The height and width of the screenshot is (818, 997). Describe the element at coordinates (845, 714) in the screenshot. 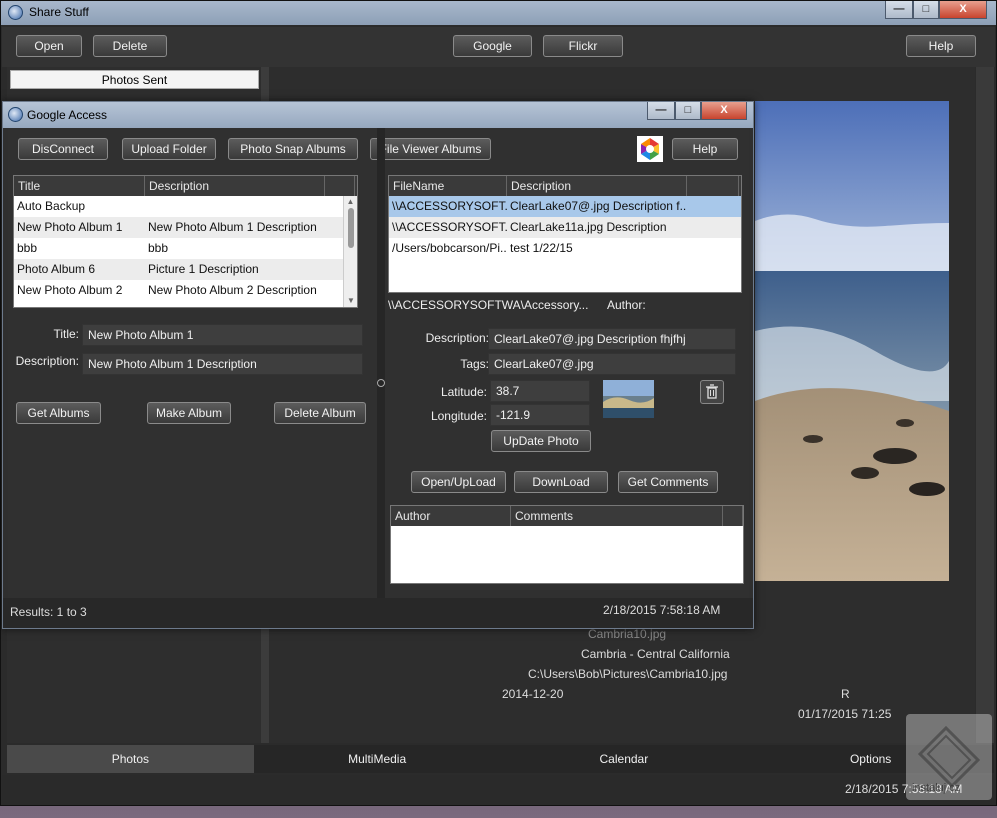

I see `photo-datetime: 01/17/2015 71:25` at that location.